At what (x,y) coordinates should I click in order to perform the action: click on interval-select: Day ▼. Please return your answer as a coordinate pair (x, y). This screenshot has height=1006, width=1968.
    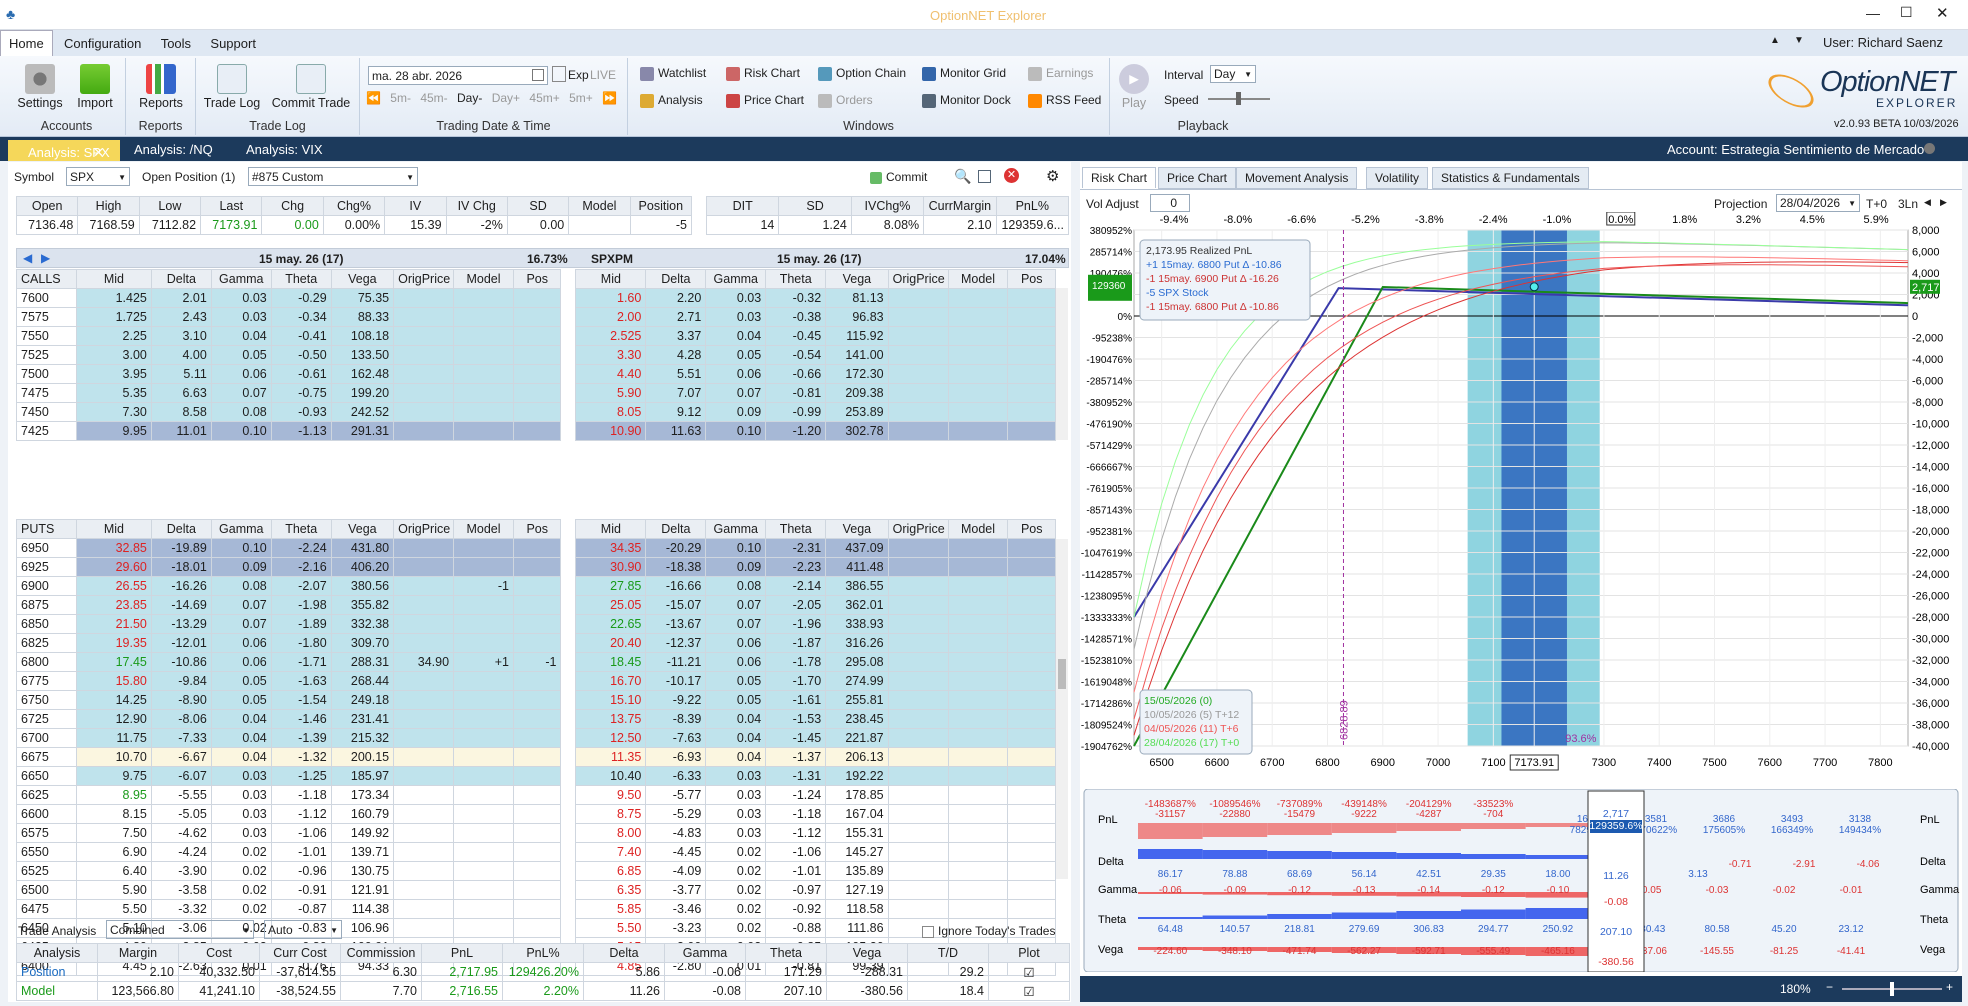
    Looking at the image, I should click on (1233, 74).